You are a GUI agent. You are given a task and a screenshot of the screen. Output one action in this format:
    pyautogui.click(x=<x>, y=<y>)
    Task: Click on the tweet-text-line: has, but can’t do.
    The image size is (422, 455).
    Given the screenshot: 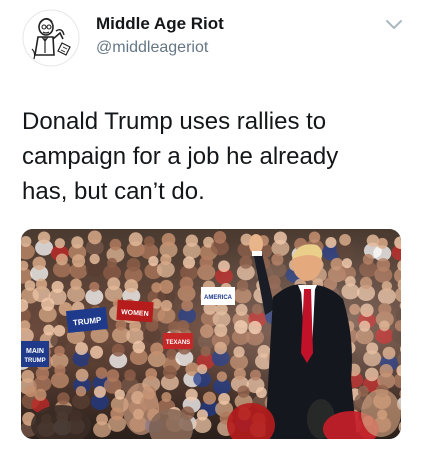 What is the action you would take?
    pyautogui.click(x=113, y=191)
    